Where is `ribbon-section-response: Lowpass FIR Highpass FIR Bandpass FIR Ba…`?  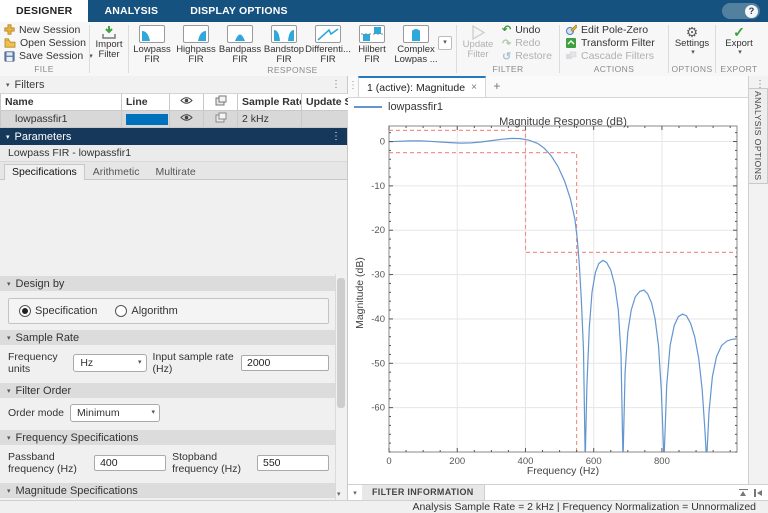 ribbon-section-response: Lowpass FIR Highpass FIR Bandpass FIR Ba… is located at coordinates (292, 49).